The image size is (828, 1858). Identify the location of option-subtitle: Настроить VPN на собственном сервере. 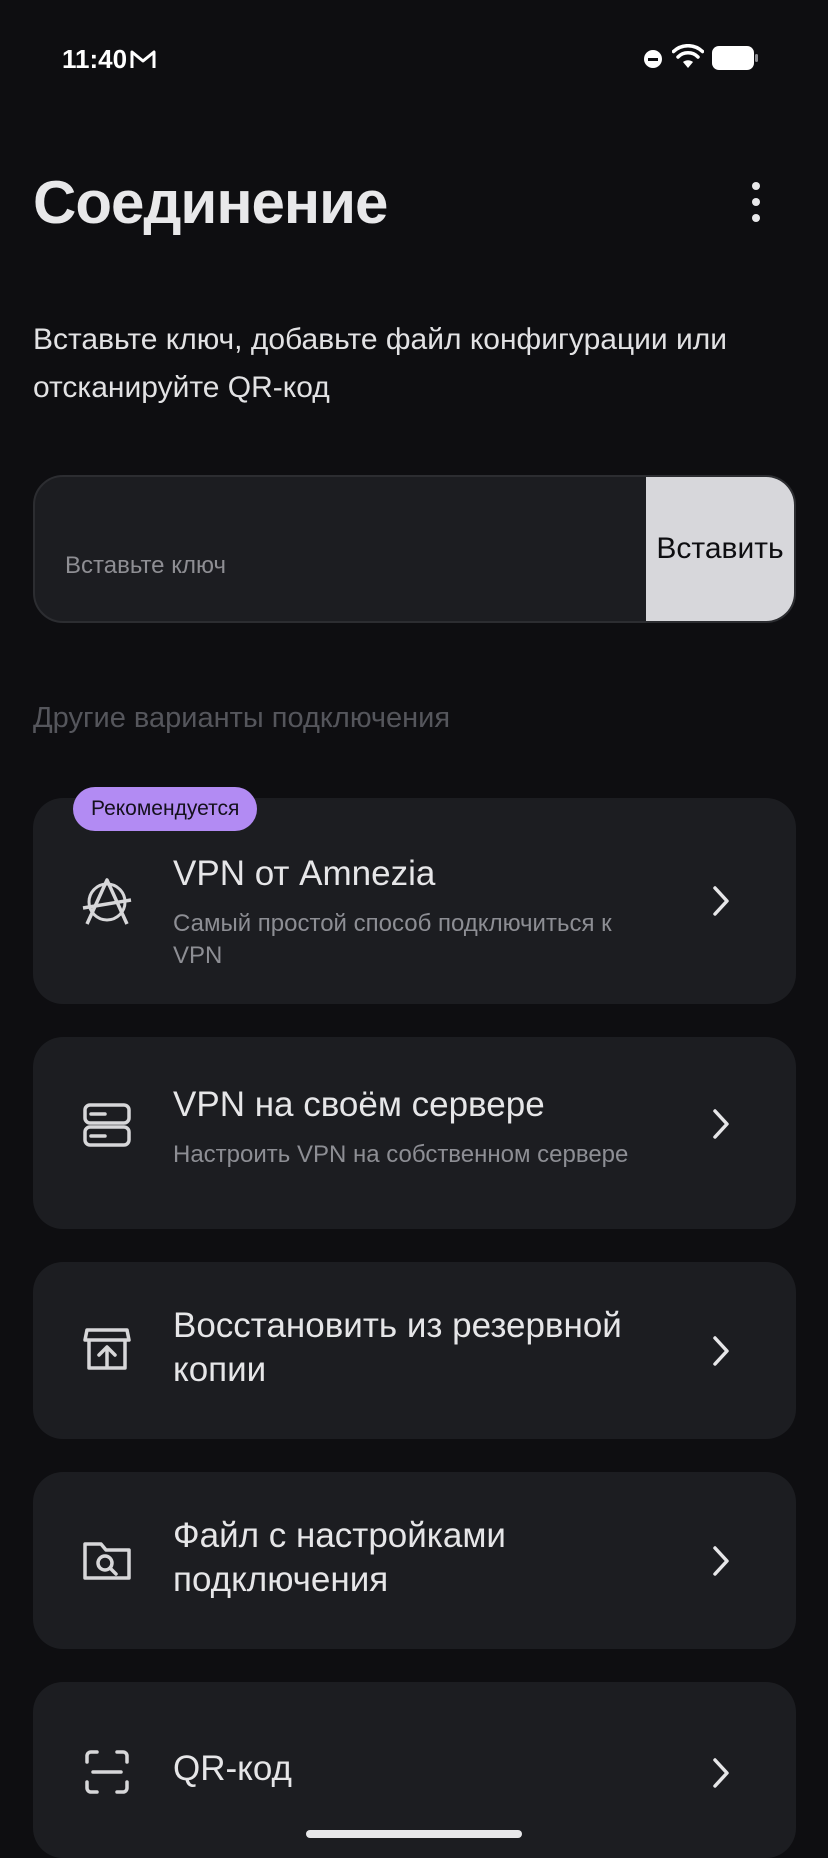
(401, 1154).